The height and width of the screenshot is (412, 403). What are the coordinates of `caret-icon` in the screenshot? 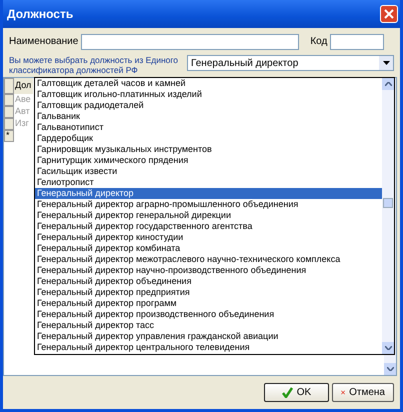 It's located at (386, 63).